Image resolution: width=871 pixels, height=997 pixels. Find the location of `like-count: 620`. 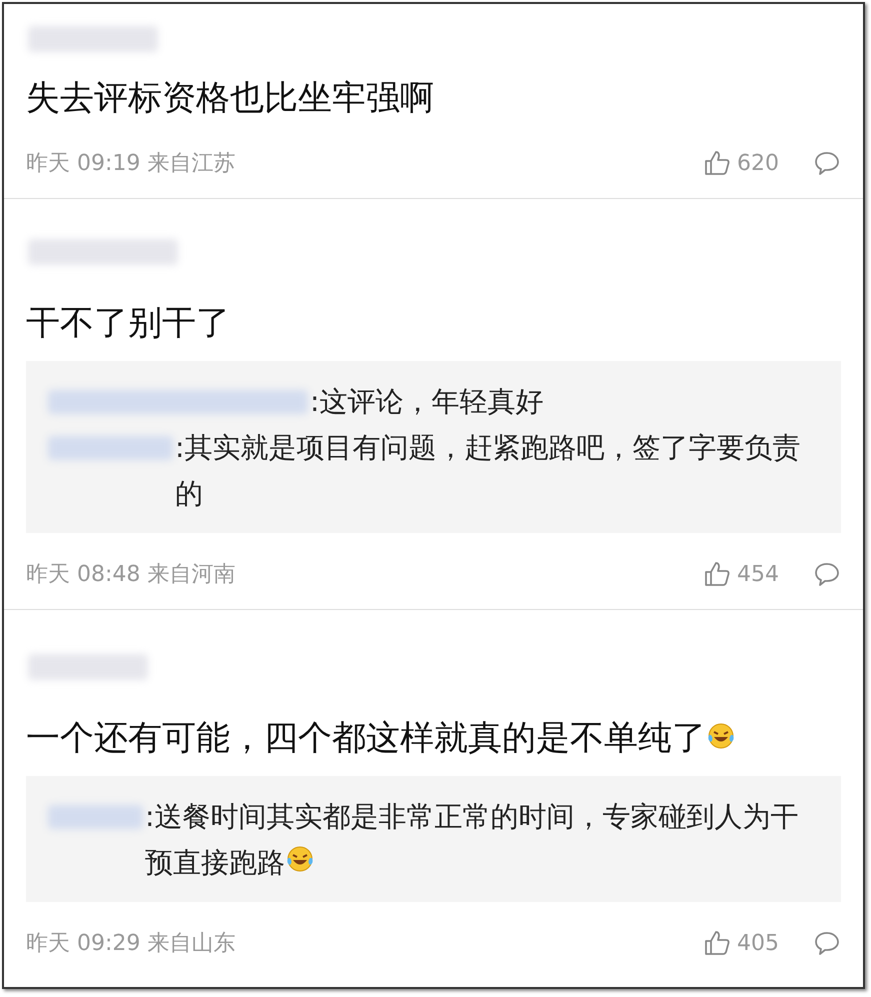

like-count: 620 is located at coordinates (758, 163).